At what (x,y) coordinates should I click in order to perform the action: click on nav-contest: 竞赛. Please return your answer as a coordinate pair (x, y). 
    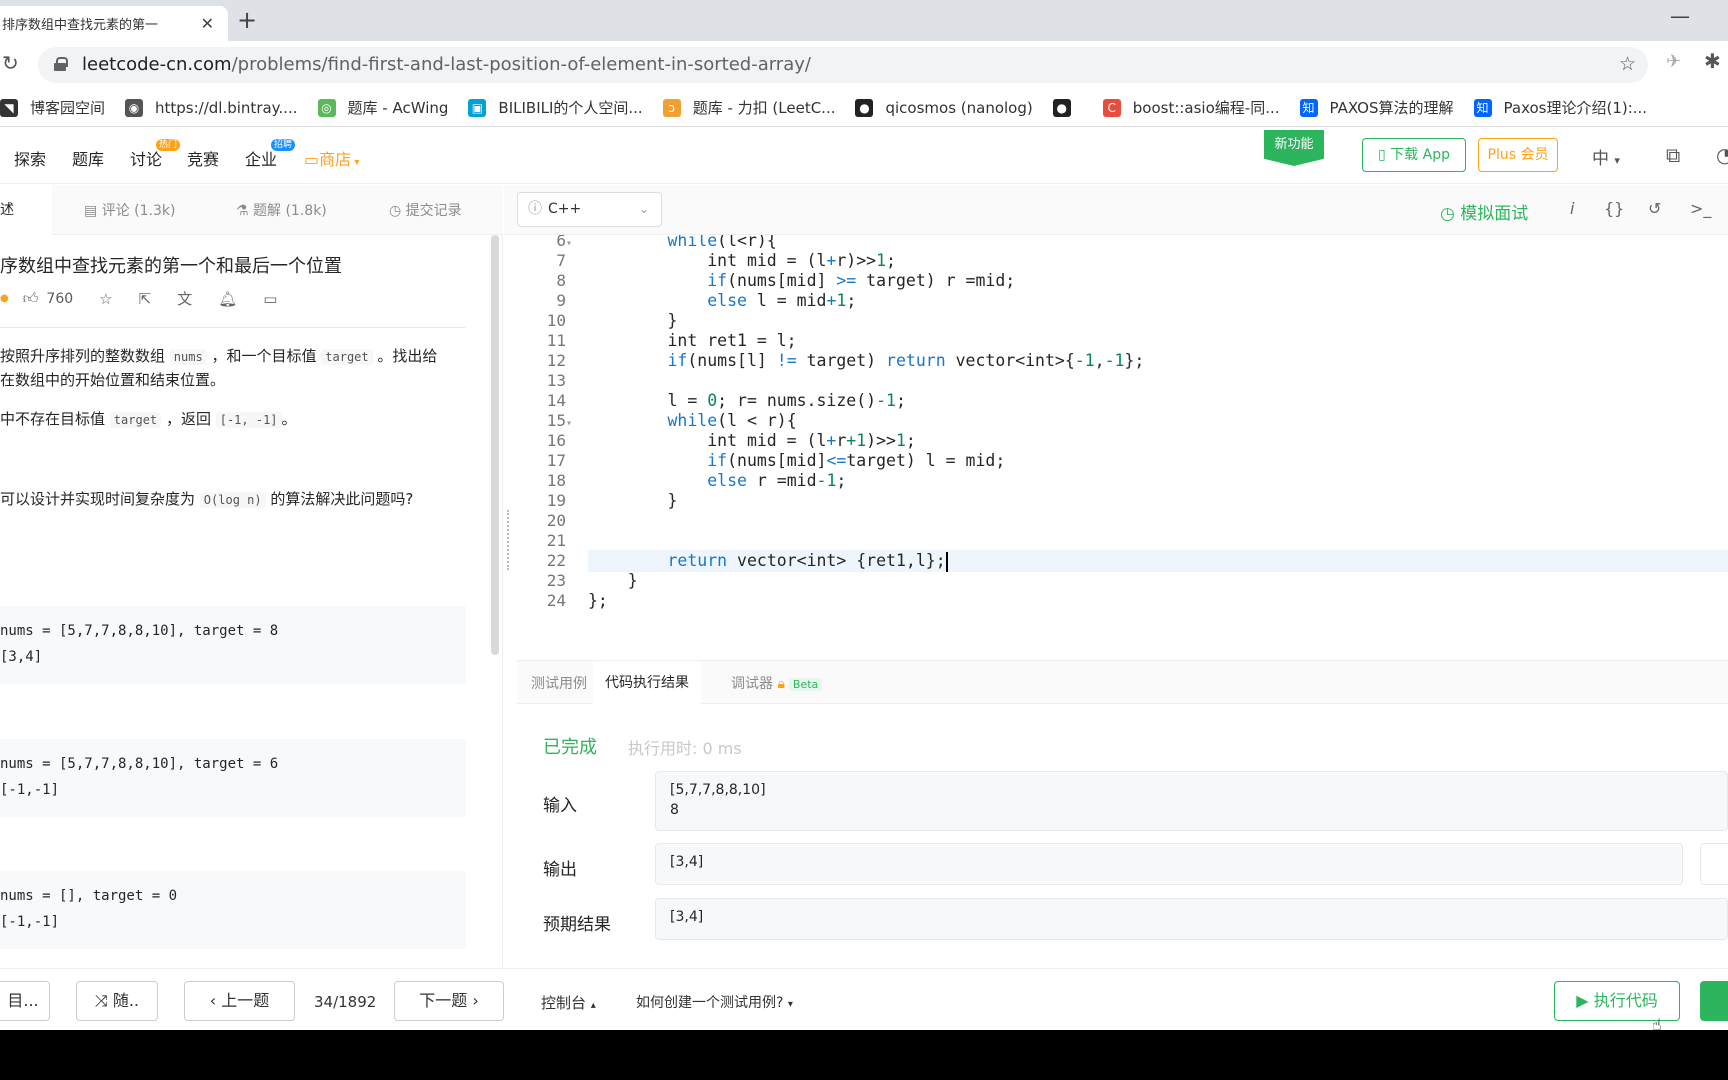
    Looking at the image, I should click on (203, 158).